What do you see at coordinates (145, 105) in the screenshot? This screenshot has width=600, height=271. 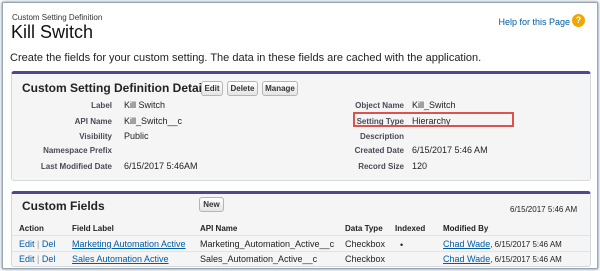 I see `label-field-value: Kill Switch` at bounding box center [145, 105].